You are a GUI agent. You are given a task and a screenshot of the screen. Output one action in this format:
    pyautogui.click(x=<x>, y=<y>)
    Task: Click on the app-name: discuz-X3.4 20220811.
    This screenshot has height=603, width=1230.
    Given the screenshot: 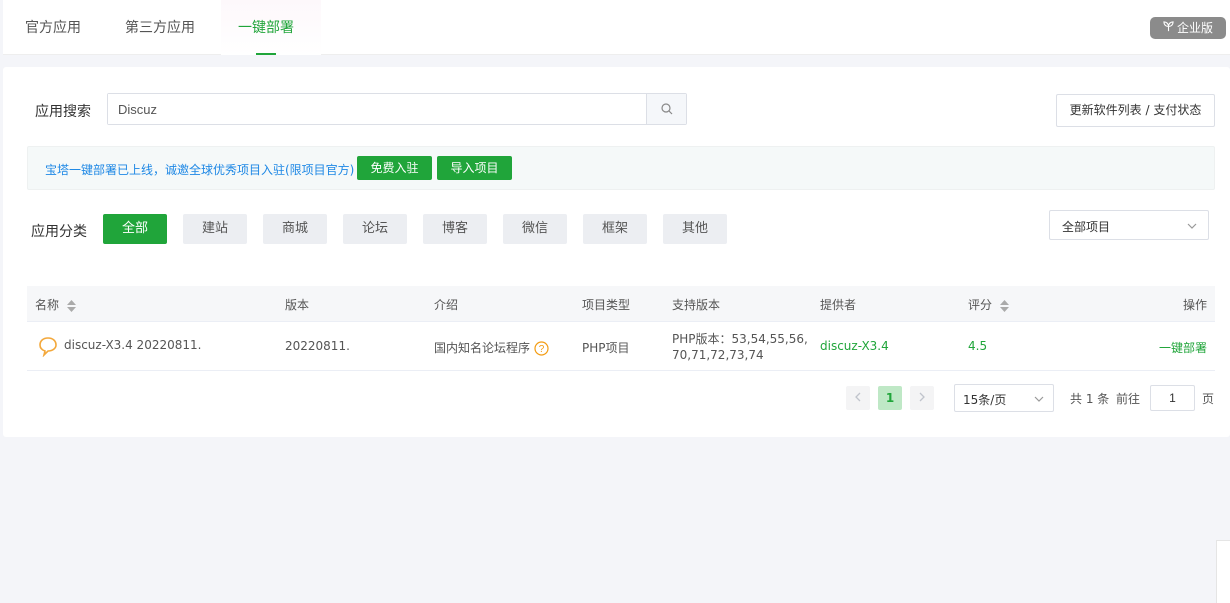 What is the action you would take?
    pyautogui.click(x=132, y=345)
    